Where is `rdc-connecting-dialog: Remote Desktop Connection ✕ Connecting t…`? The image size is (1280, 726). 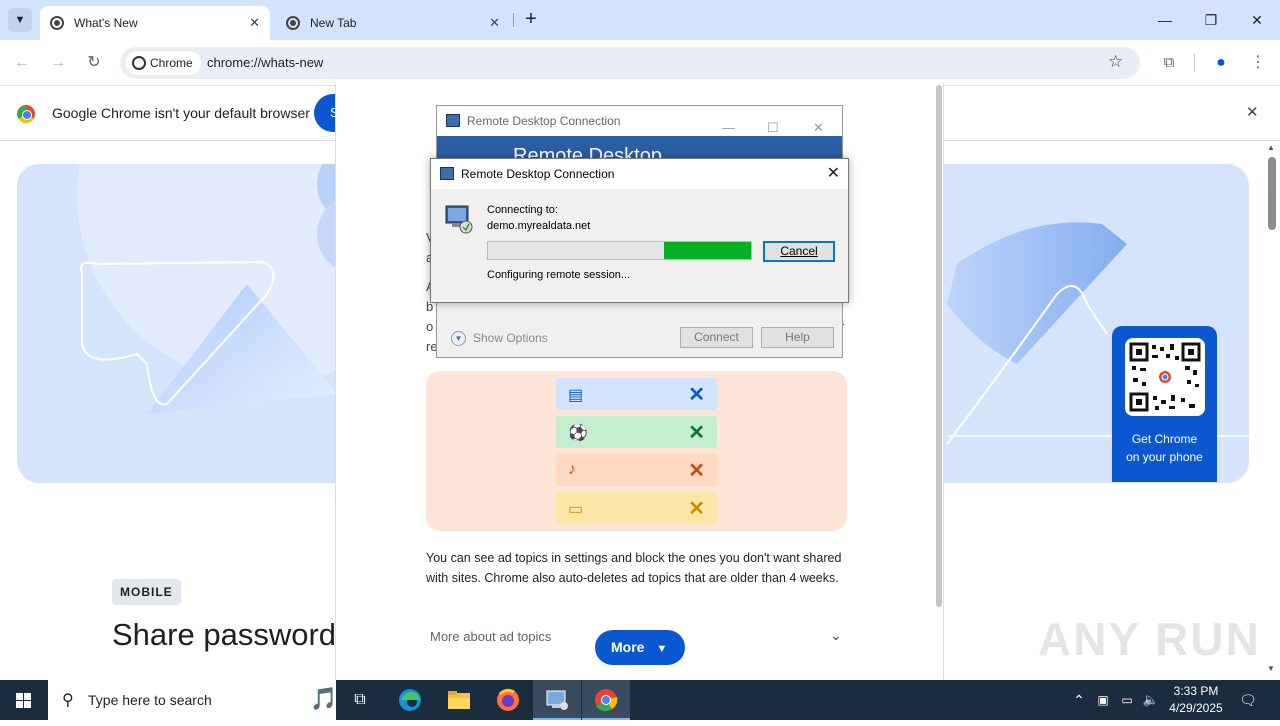 rdc-connecting-dialog: Remote Desktop Connection ✕ Connecting t… is located at coordinates (639, 230).